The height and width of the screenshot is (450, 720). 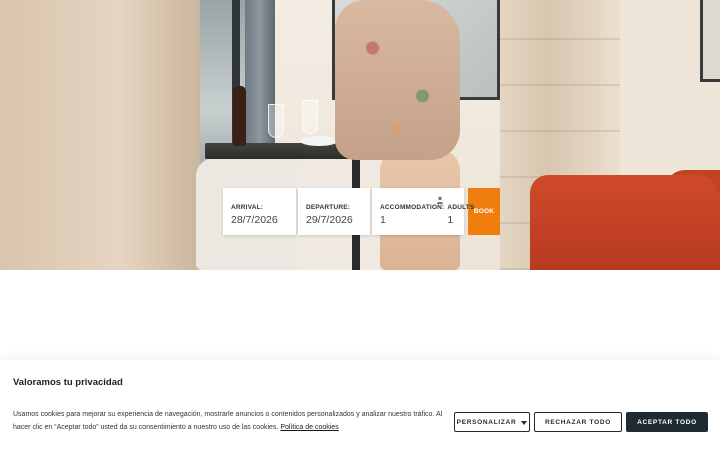 I want to click on accommodation-count: 1, so click(x=383, y=220).